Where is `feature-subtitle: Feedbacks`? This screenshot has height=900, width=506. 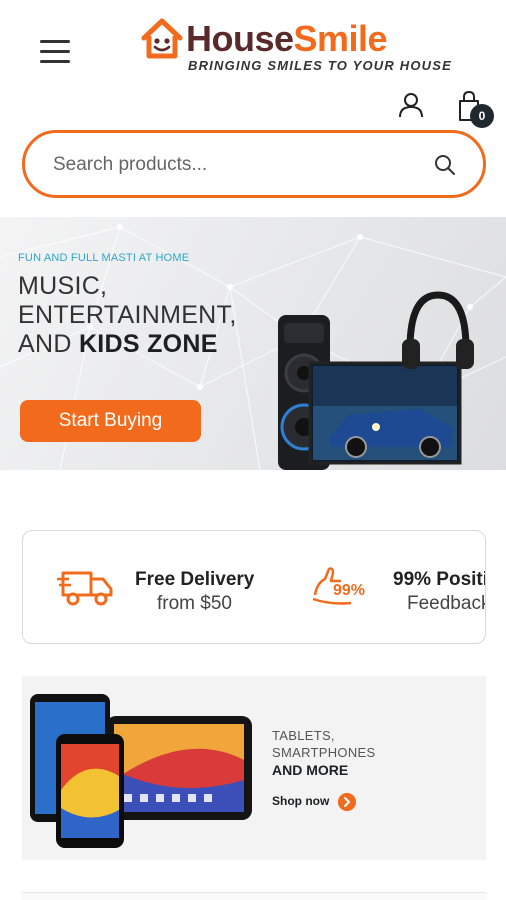
feature-subtitle: Feedbacks is located at coordinates (446, 603).